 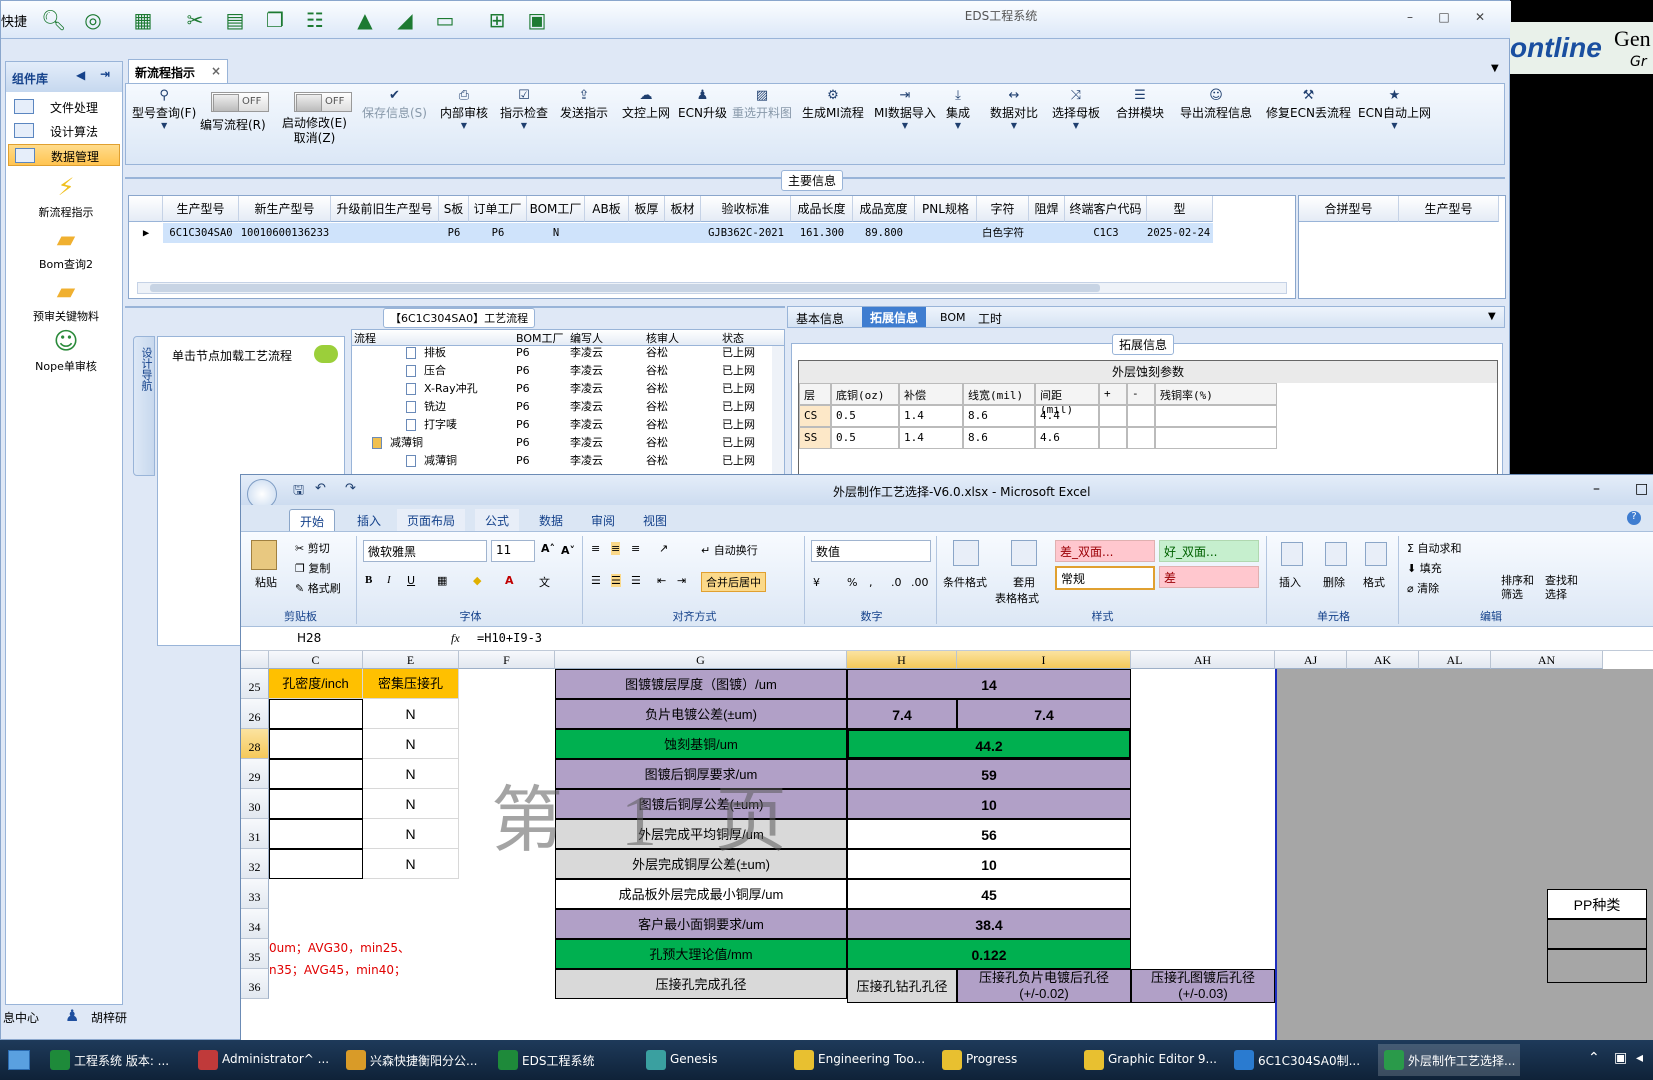 I want to click on align-top-icon: ≡, so click(x=595, y=548).